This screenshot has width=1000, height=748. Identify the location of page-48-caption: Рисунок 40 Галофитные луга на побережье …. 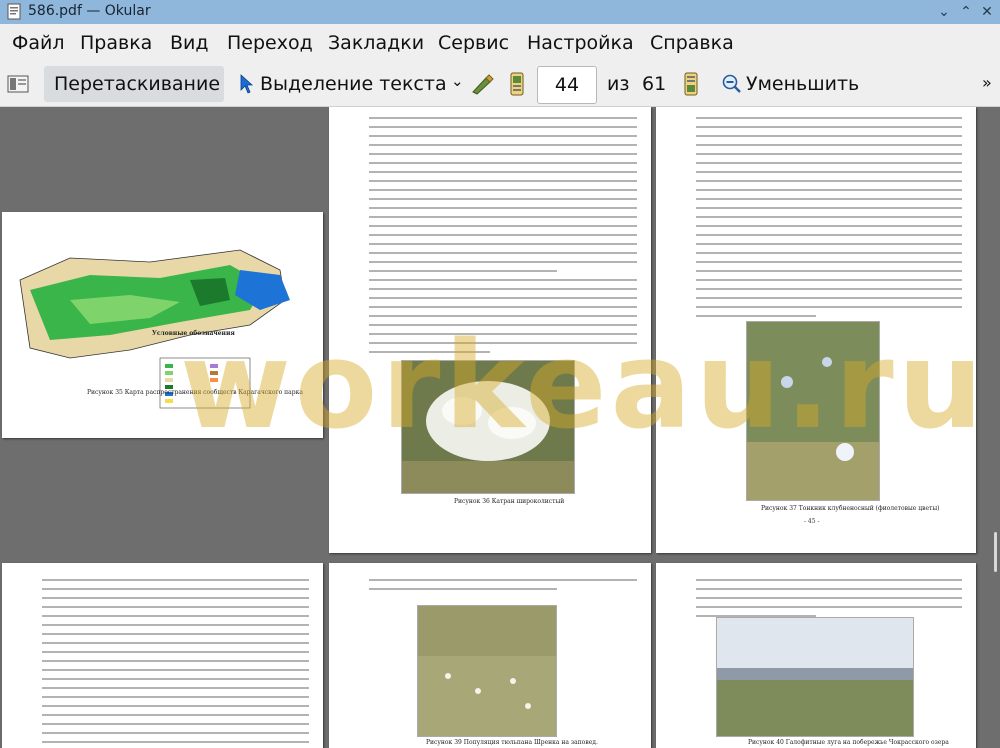
(848, 742).